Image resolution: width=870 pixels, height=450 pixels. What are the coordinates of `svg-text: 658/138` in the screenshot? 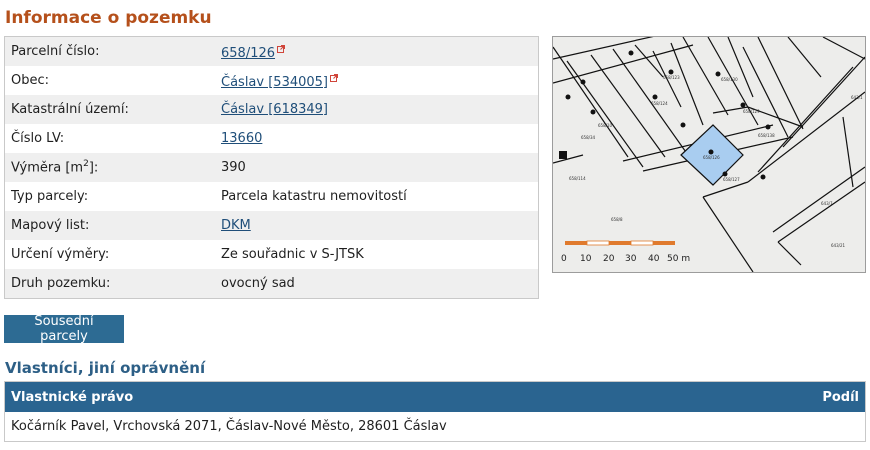 It's located at (766, 135).